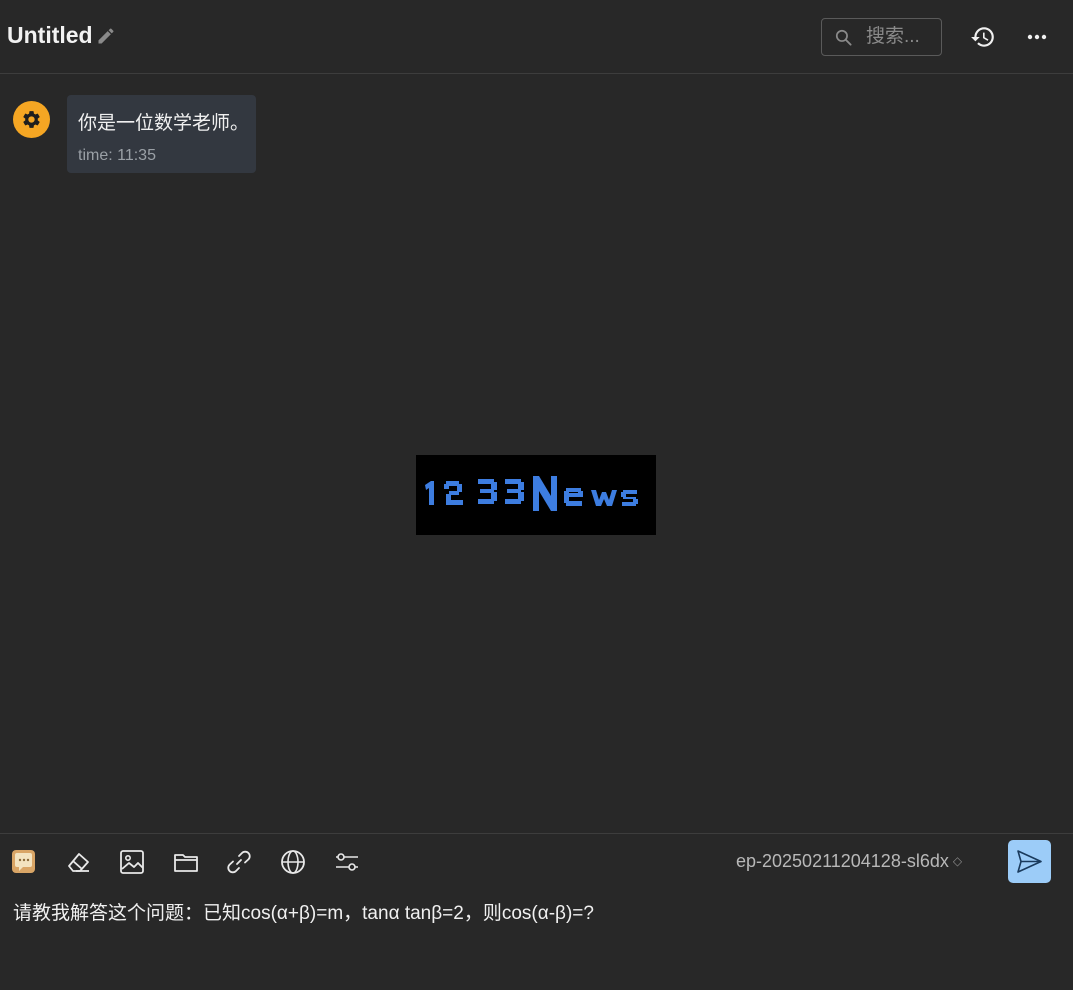 Image resolution: width=1073 pixels, height=990 pixels. I want to click on model-name: ep-20250211204128-sl6dx, so click(842, 861).